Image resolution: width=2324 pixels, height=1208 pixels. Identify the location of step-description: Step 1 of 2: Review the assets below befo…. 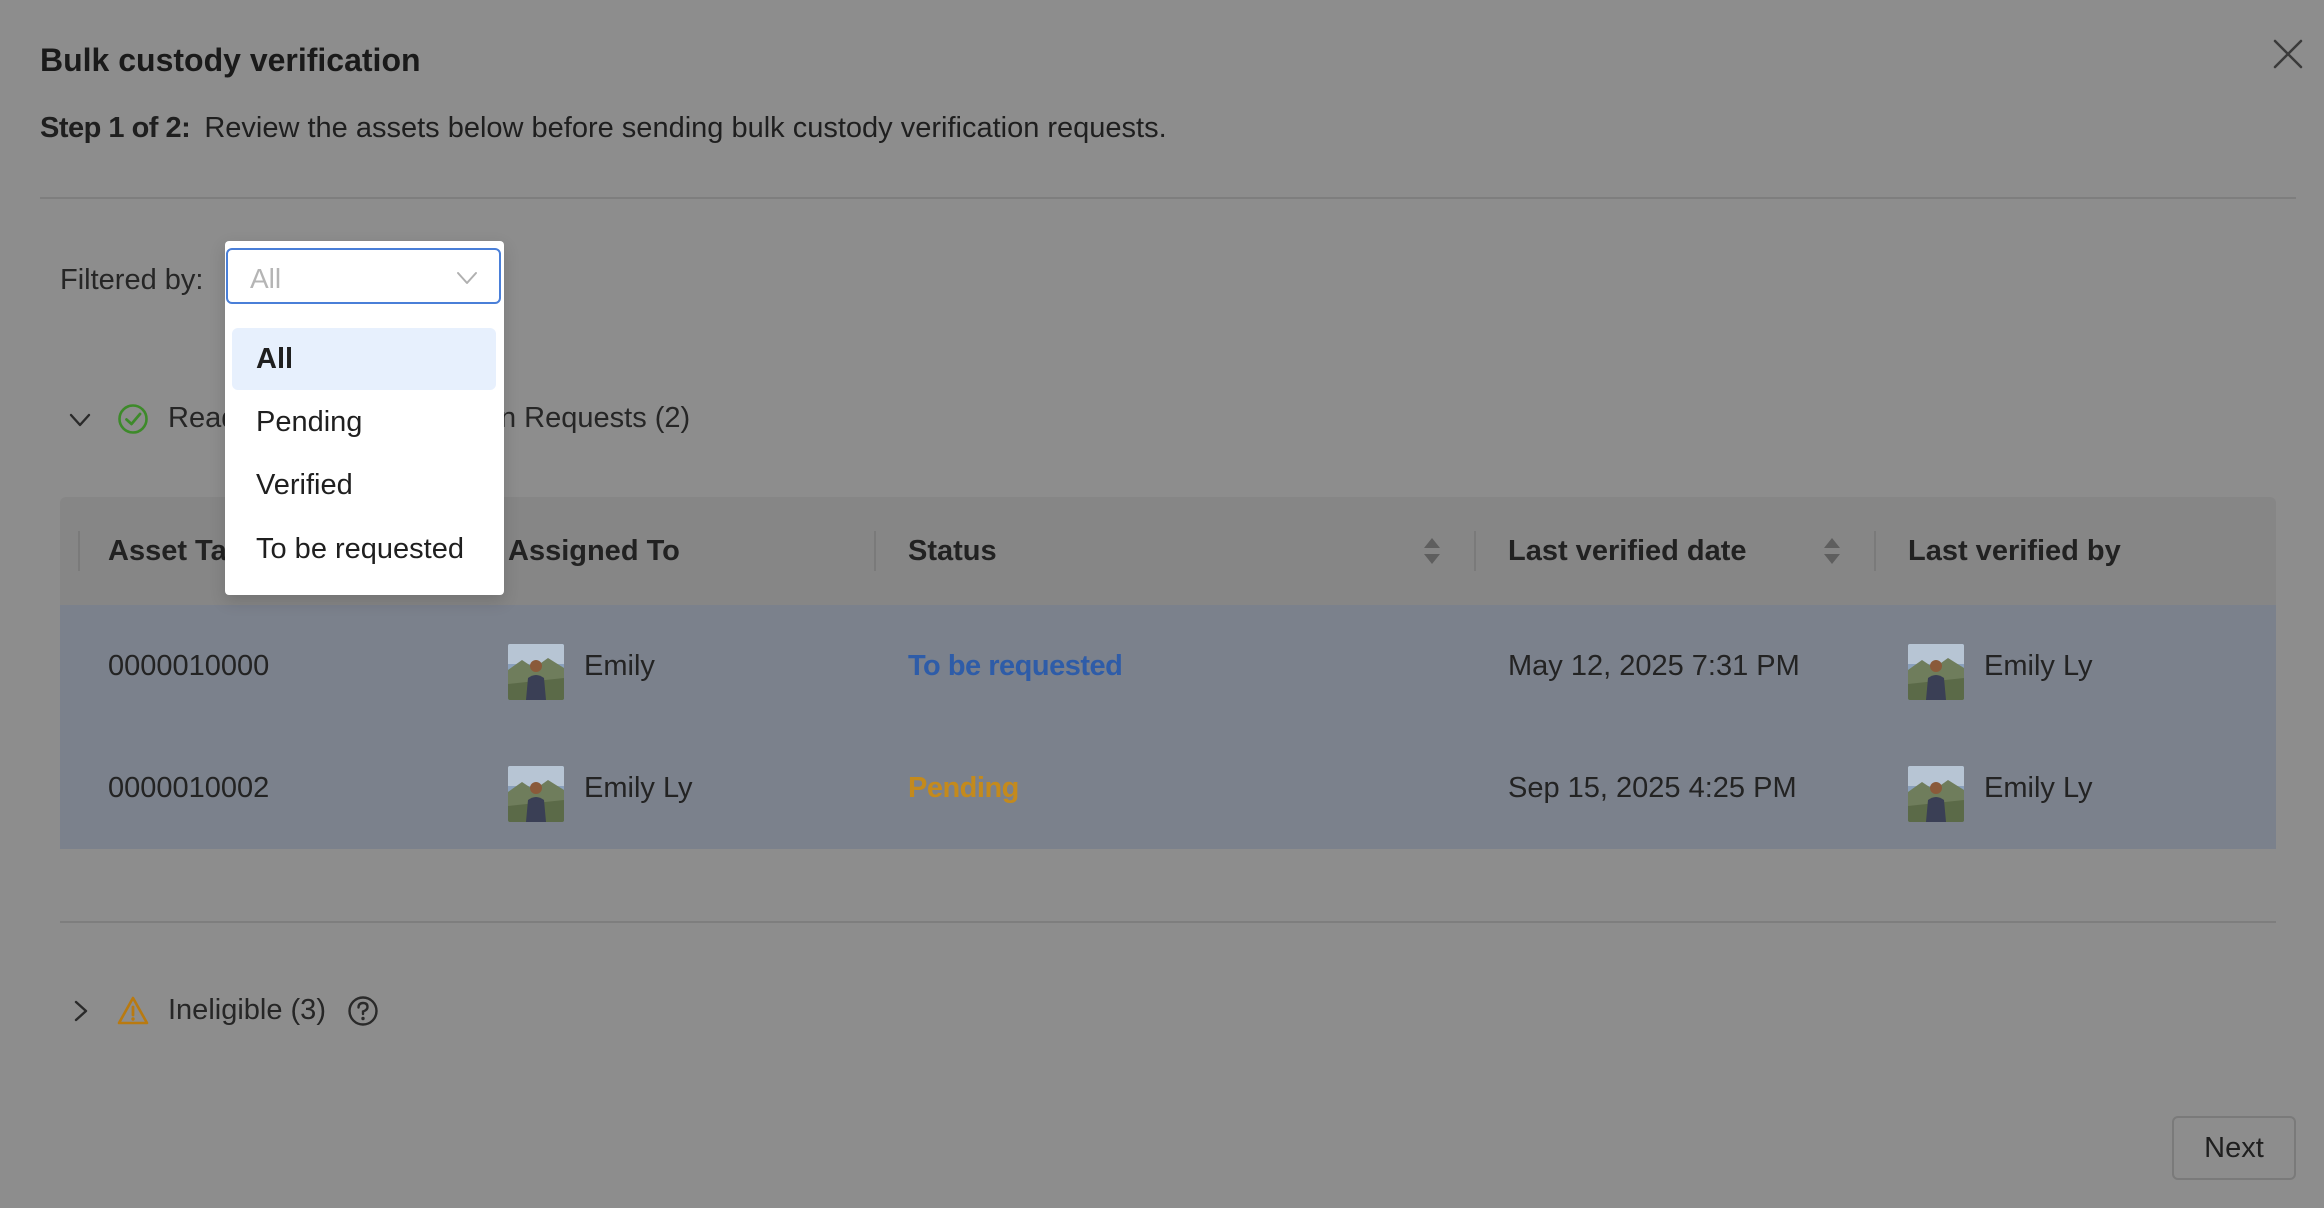
(603, 128).